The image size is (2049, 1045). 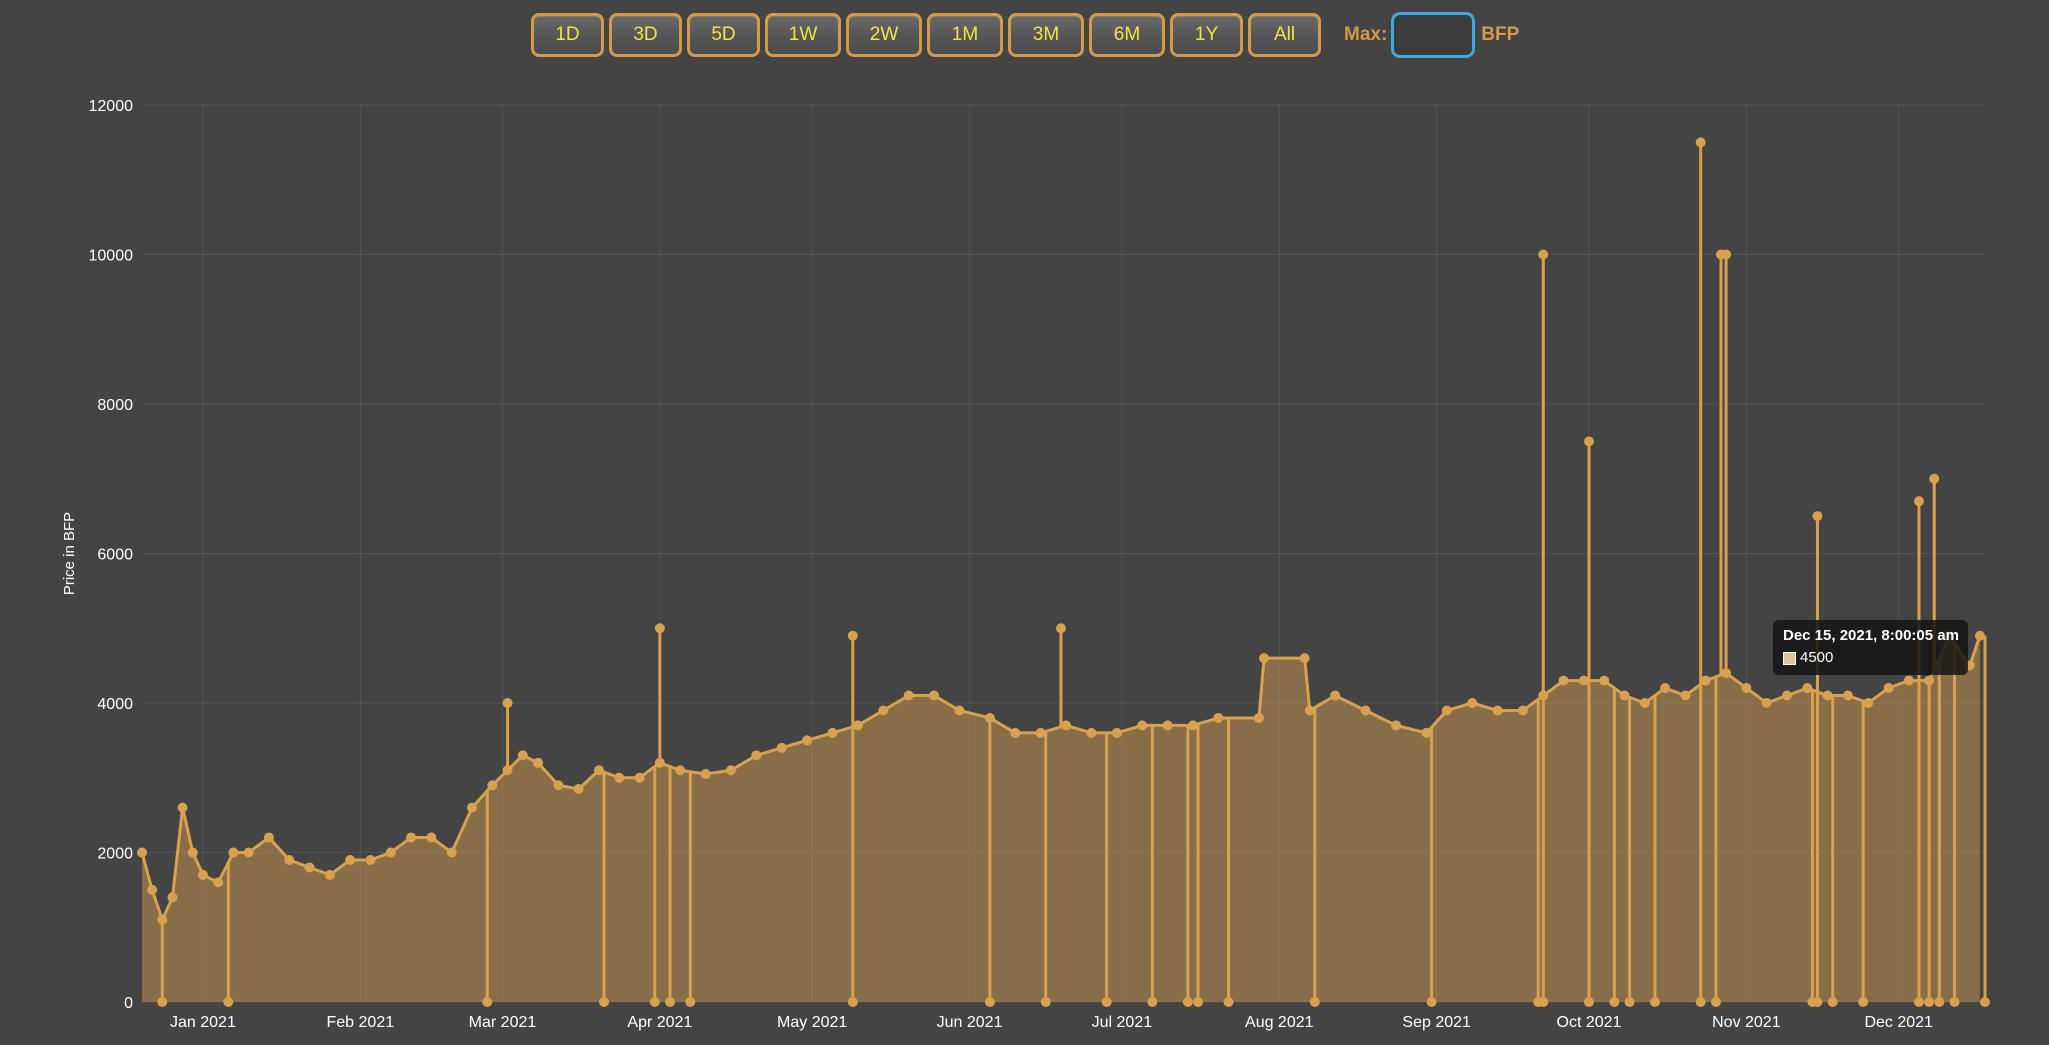 I want to click on x-tick-label: Jun 2021, so click(x=970, y=1022).